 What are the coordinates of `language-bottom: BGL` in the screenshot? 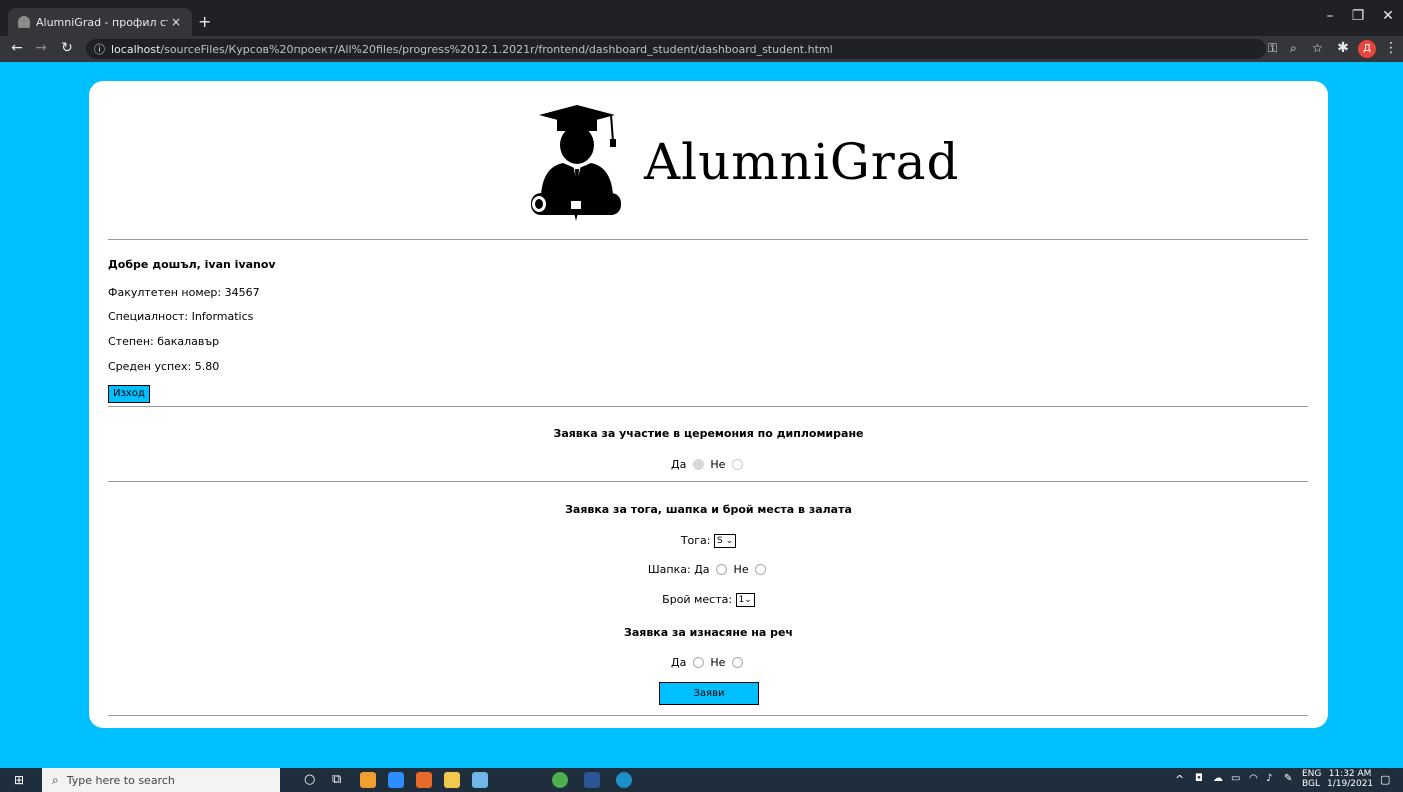 It's located at (1311, 784).